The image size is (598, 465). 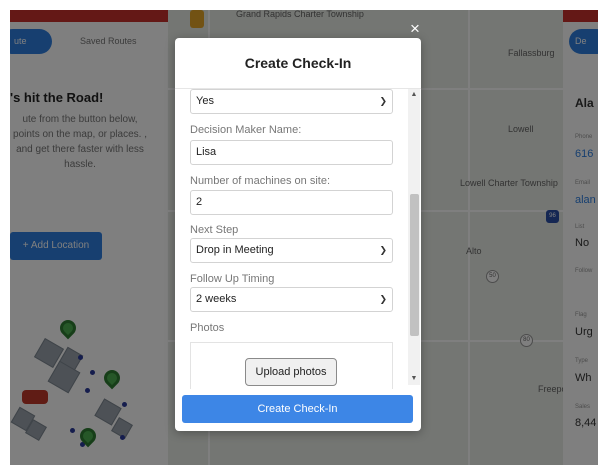 I want to click on next-step-select: Drop in Meeting ❯, so click(x=291, y=250).